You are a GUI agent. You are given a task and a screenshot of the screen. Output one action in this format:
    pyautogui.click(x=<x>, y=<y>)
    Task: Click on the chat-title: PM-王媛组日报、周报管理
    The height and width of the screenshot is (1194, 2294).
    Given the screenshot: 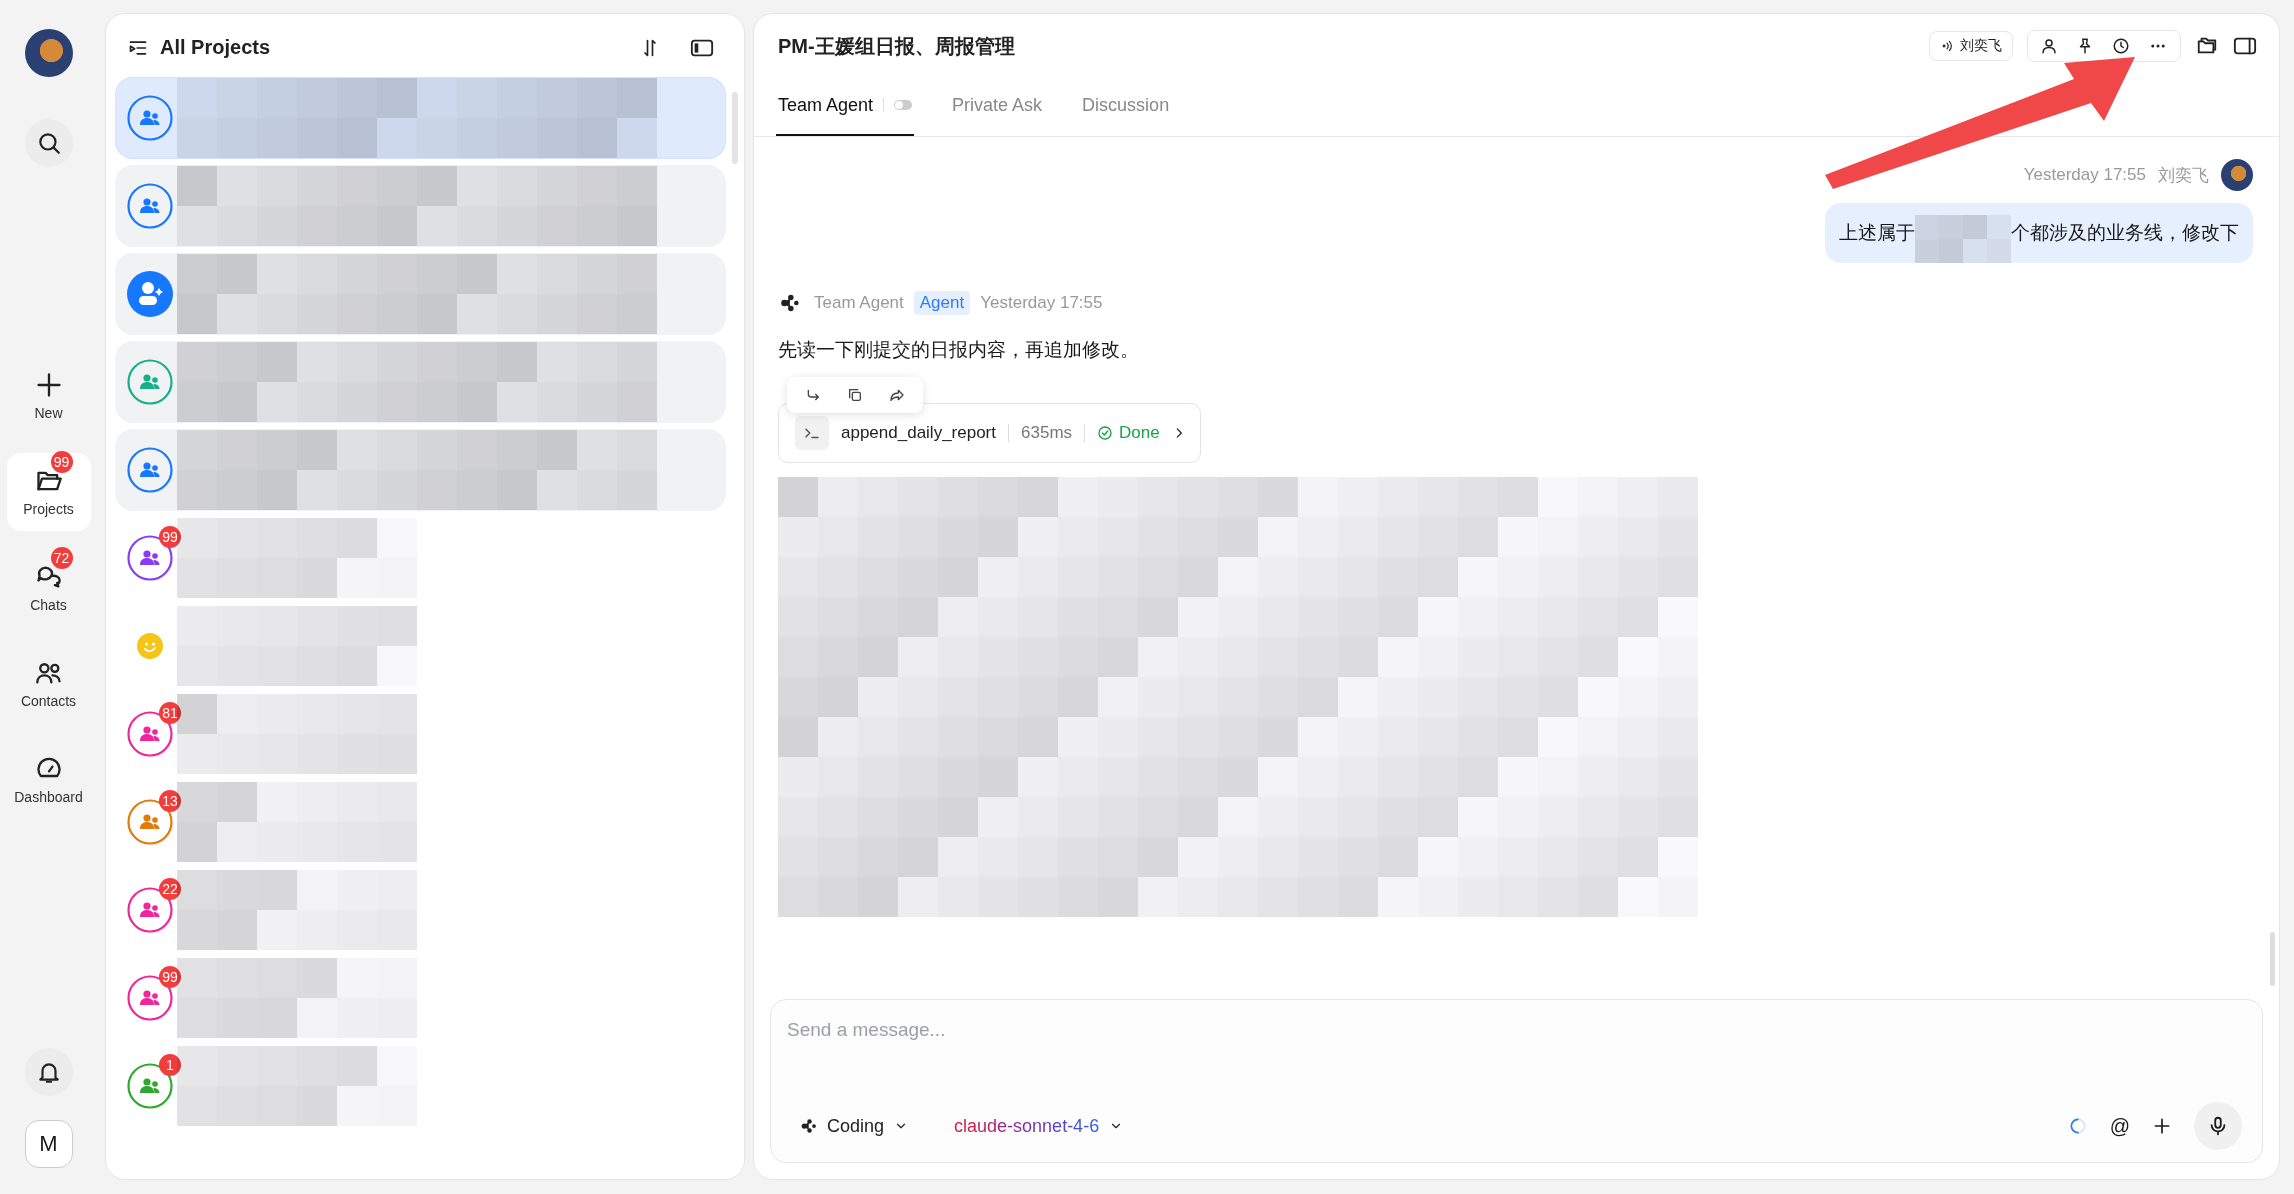 What is the action you would take?
    pyautogui.click(x=896, y=46)
    